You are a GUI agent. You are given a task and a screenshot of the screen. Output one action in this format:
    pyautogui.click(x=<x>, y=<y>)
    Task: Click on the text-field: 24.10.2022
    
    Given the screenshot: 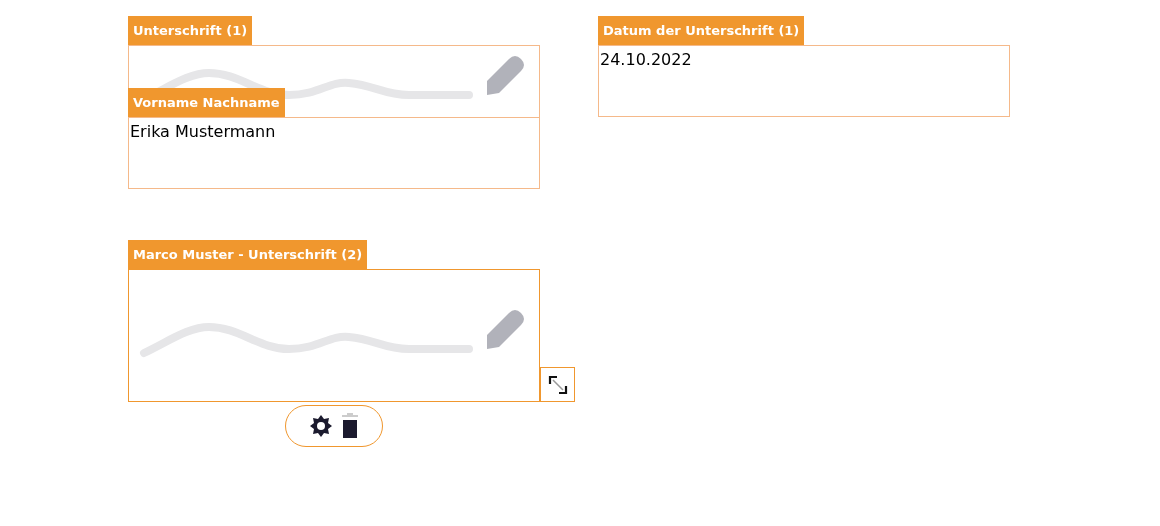 What is the action you would take?
    pyautogui.click(x=804, y=81)
    